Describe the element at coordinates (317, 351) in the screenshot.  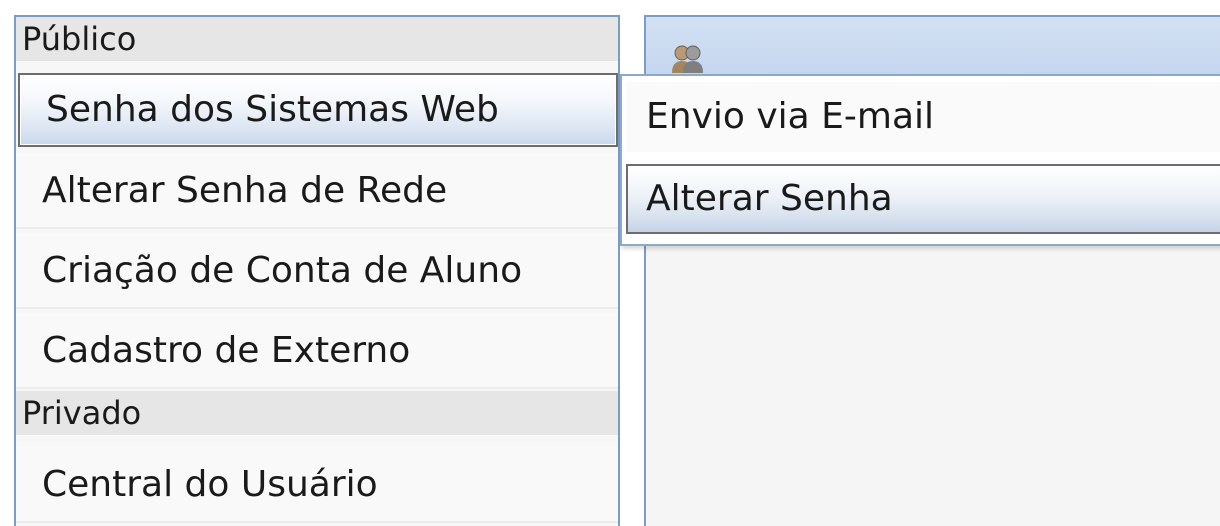
I see `nav-item-cadastro-externo: Cadastro de Externo` at that location.